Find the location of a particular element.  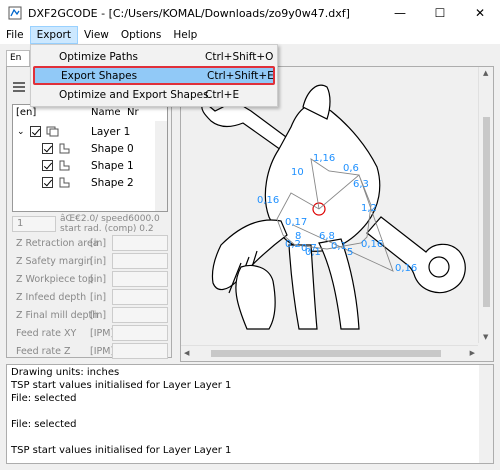

app-icon is located at coordinates (15, 13).